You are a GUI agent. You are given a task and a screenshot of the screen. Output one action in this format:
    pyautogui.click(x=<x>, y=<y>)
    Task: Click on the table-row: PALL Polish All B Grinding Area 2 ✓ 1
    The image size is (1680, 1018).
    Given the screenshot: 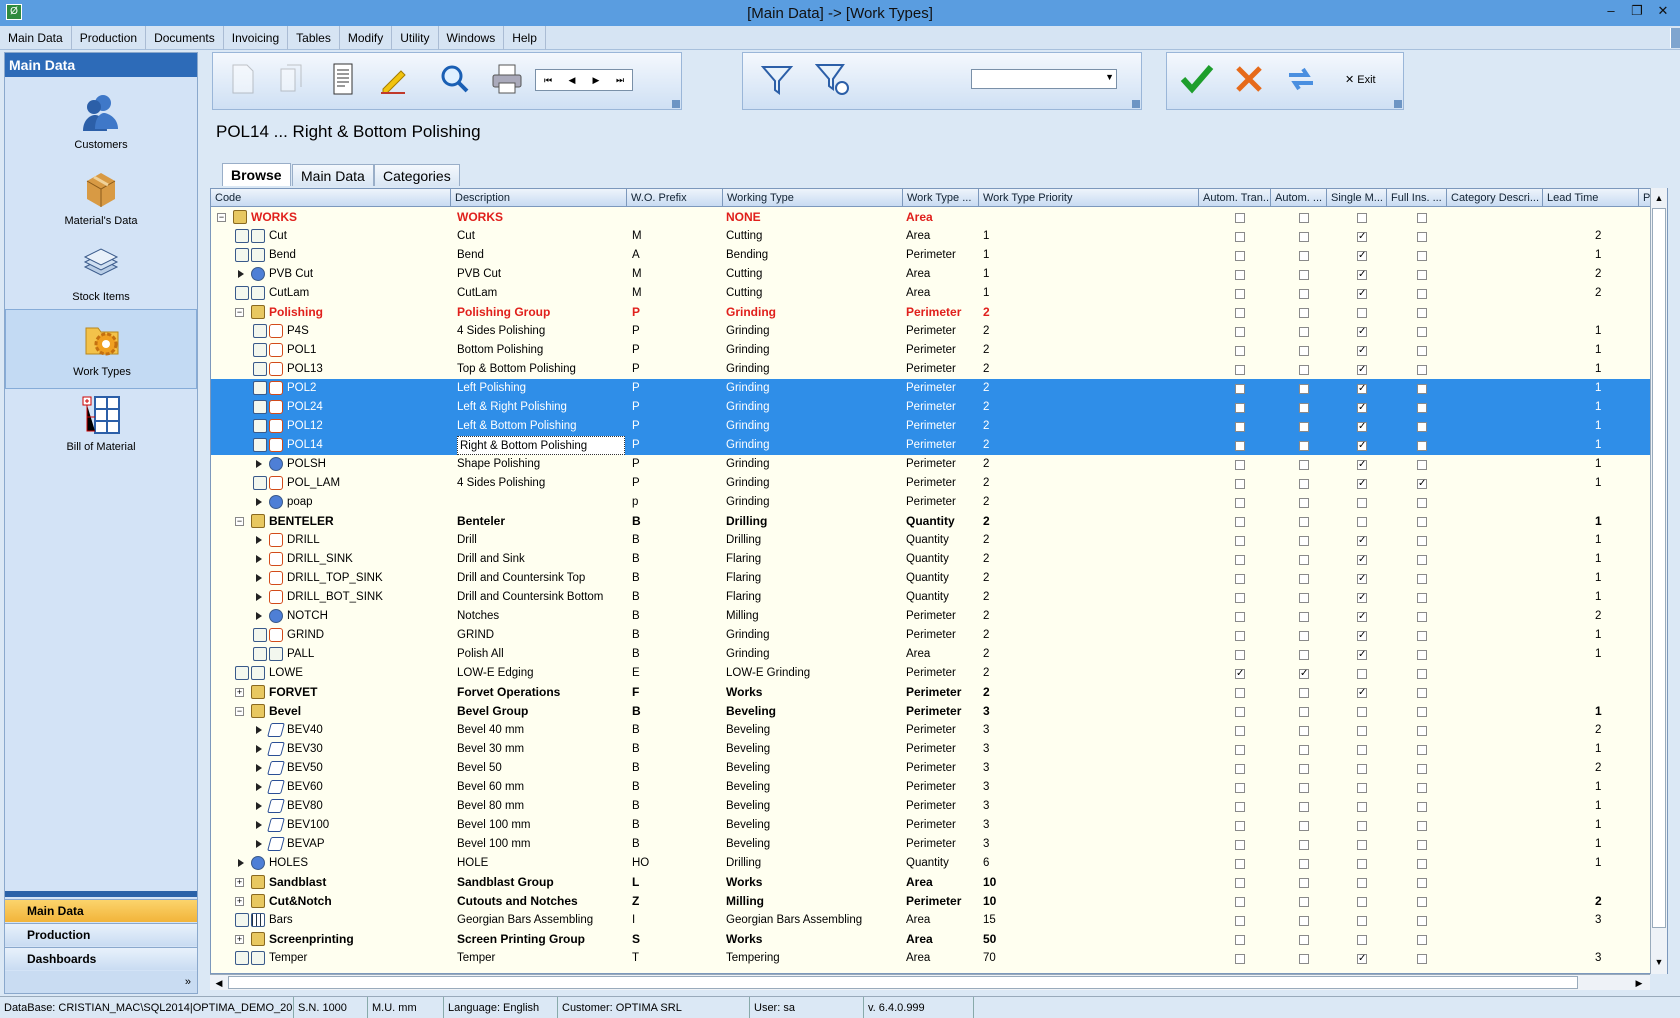 What is the action you would take?
    pyautogui.click(x=939, y=654)
    